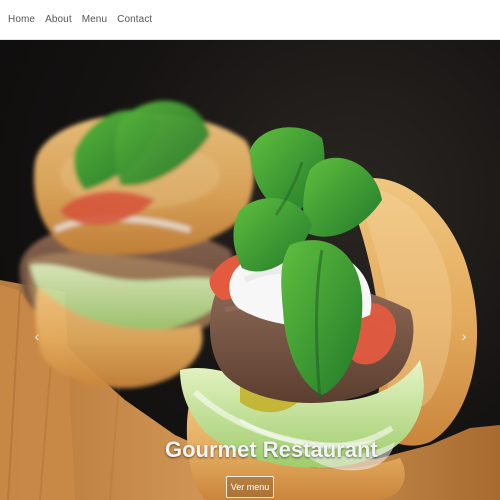 This screenshot has width=500, height=500. I want to click on view-menu-button: Ver menu, so click(250, 487).